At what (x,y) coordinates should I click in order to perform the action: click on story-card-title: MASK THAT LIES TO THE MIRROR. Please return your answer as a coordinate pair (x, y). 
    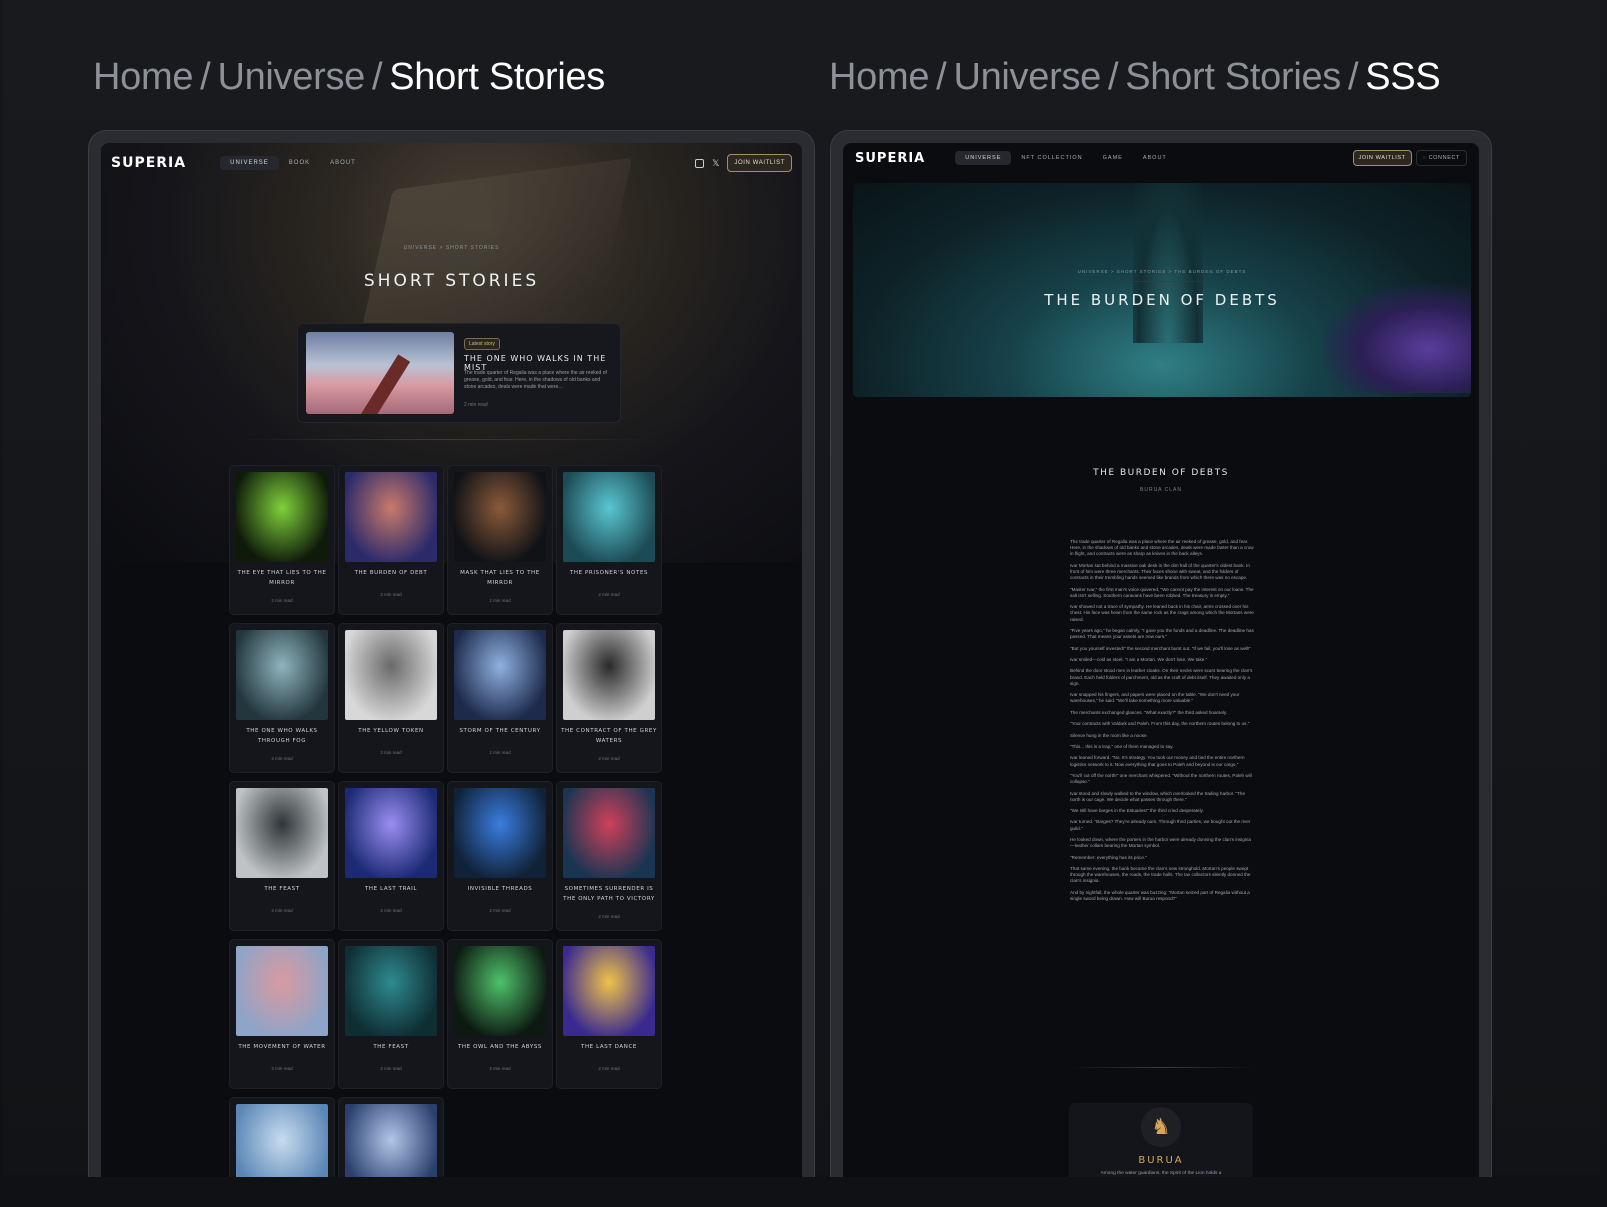
    Looking at the image, I should click on (500, 578).